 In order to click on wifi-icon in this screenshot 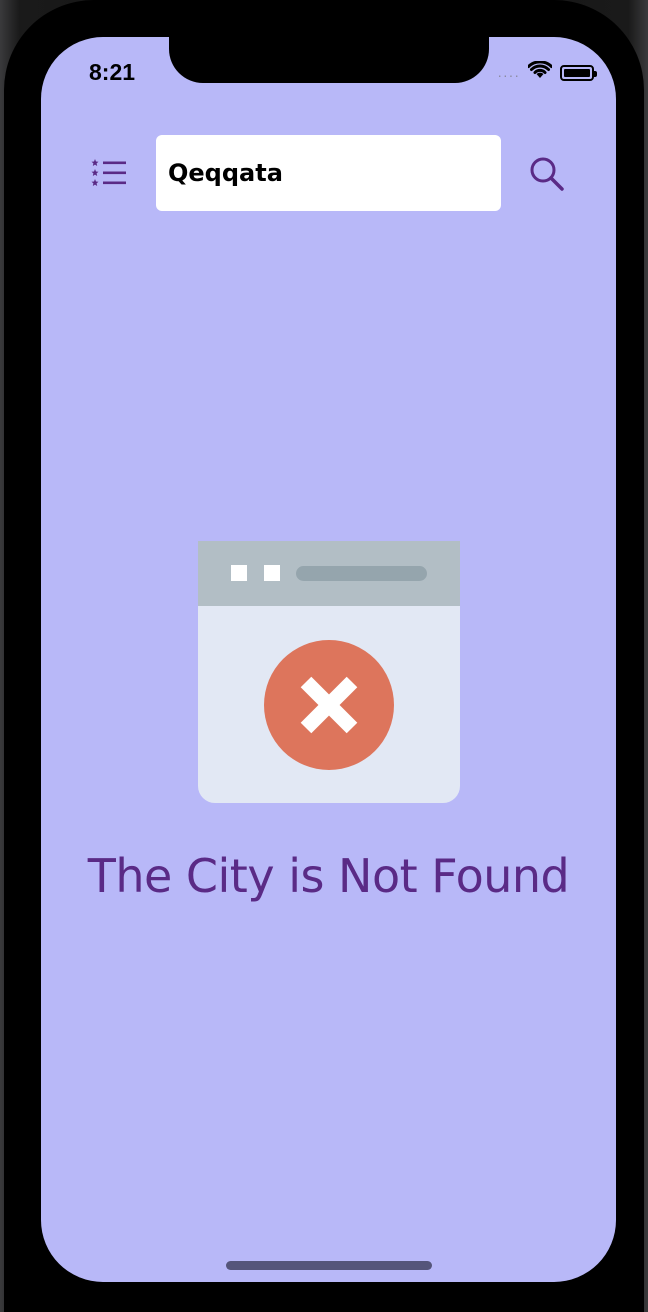, I will do `click(540, 72)`.